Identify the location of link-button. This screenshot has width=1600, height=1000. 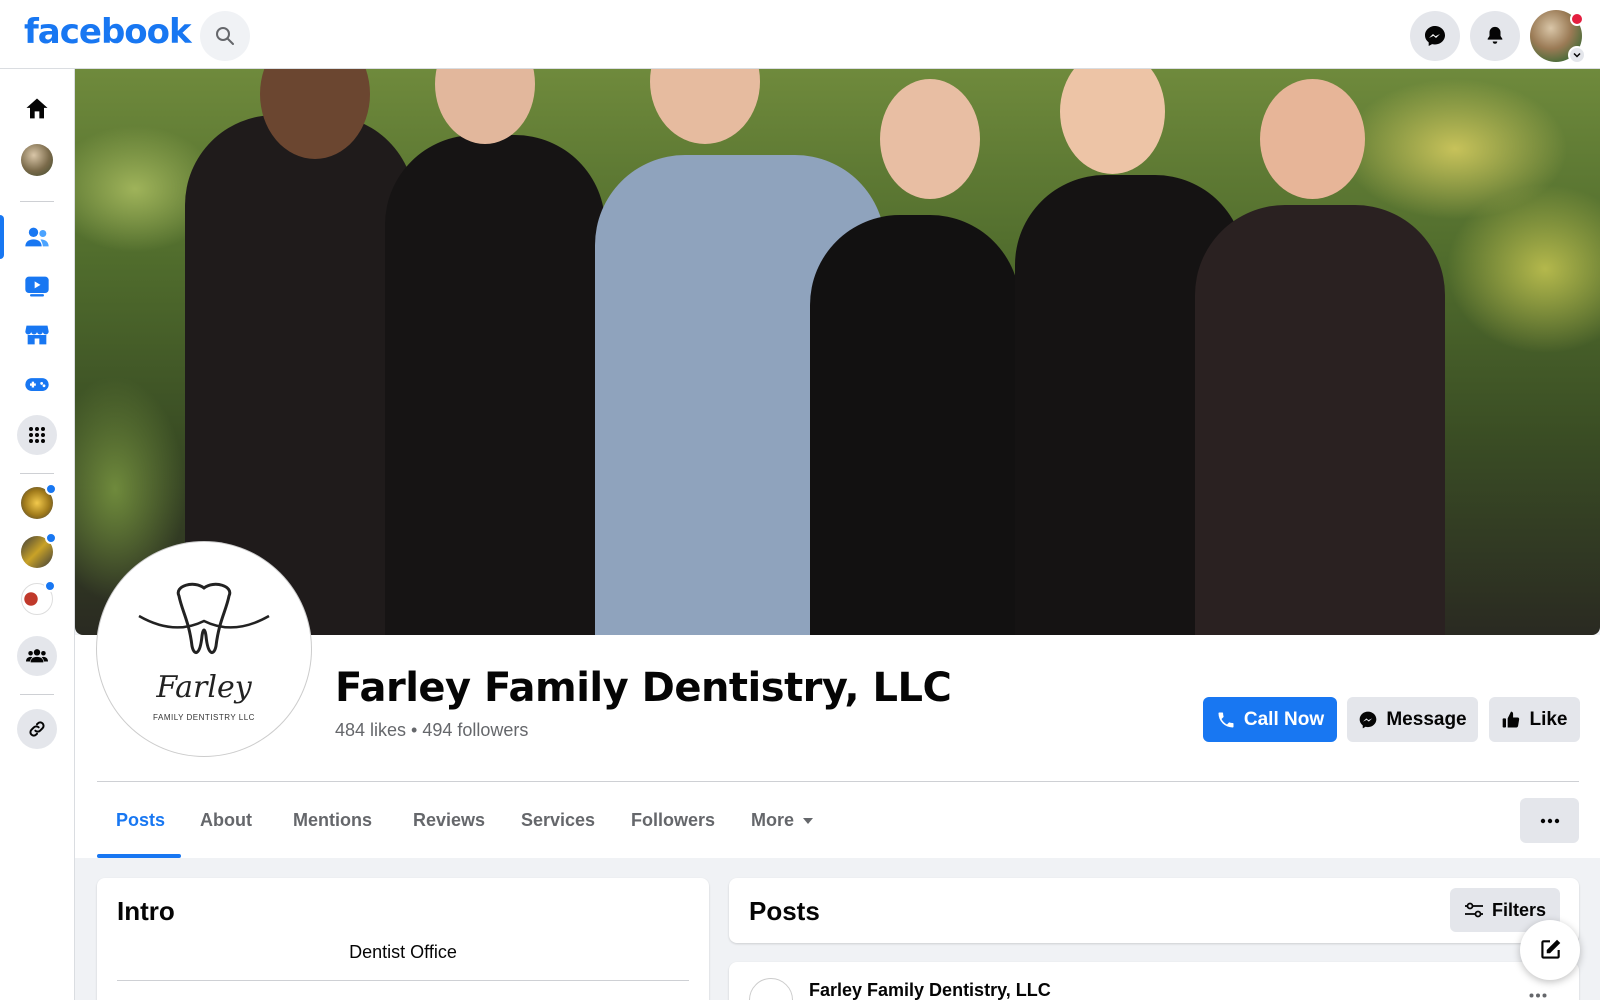
(37, 729).